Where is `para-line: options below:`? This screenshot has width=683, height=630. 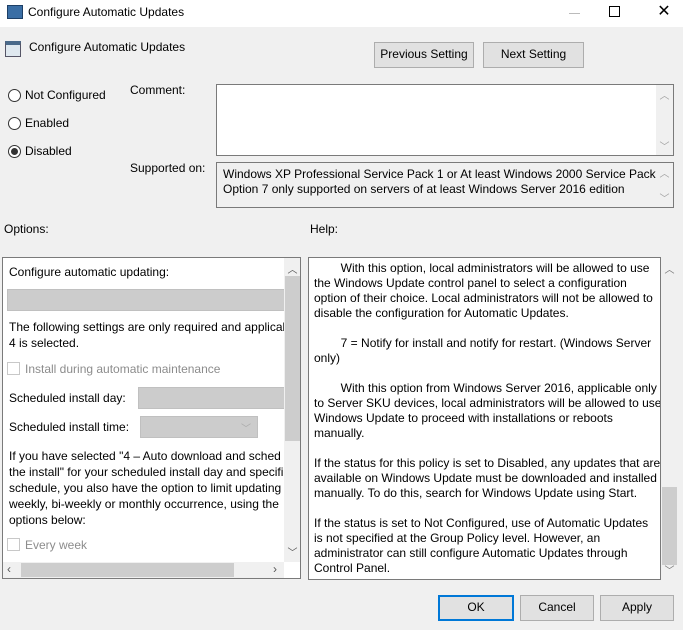
para-line: options below: is located at coordinates (47, 520).